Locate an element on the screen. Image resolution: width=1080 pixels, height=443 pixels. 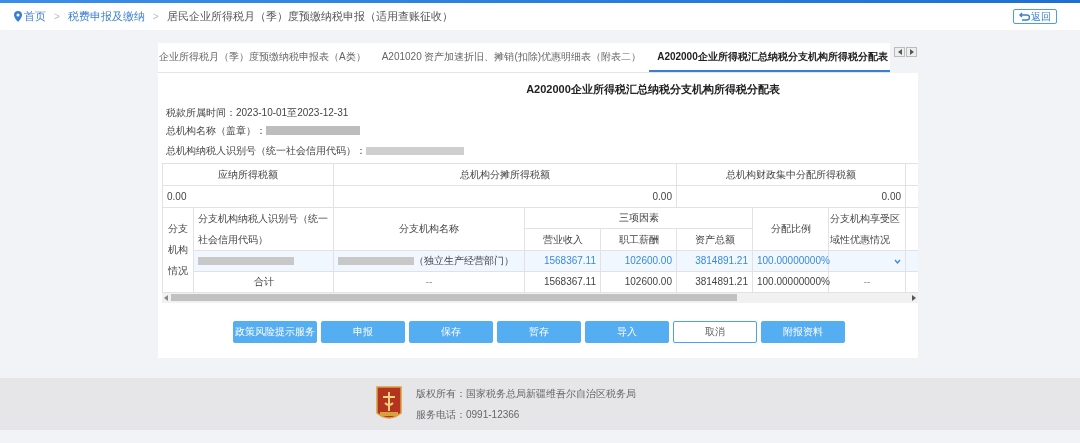
breadcrumb-current: 居民企业所得税月（季）度预缴纳税申报（适用查账征收） is located at coordinates (309, 17).